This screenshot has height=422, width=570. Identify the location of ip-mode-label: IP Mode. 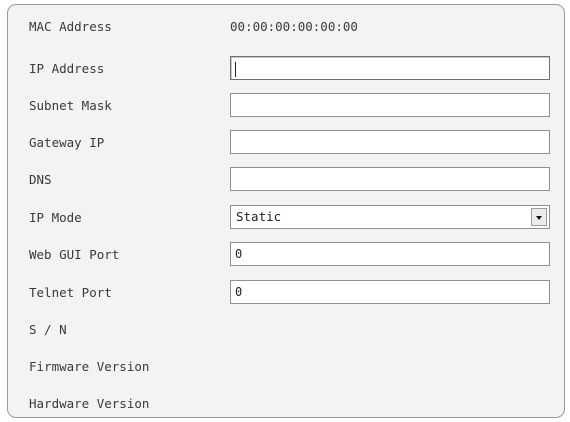
(55, 217).